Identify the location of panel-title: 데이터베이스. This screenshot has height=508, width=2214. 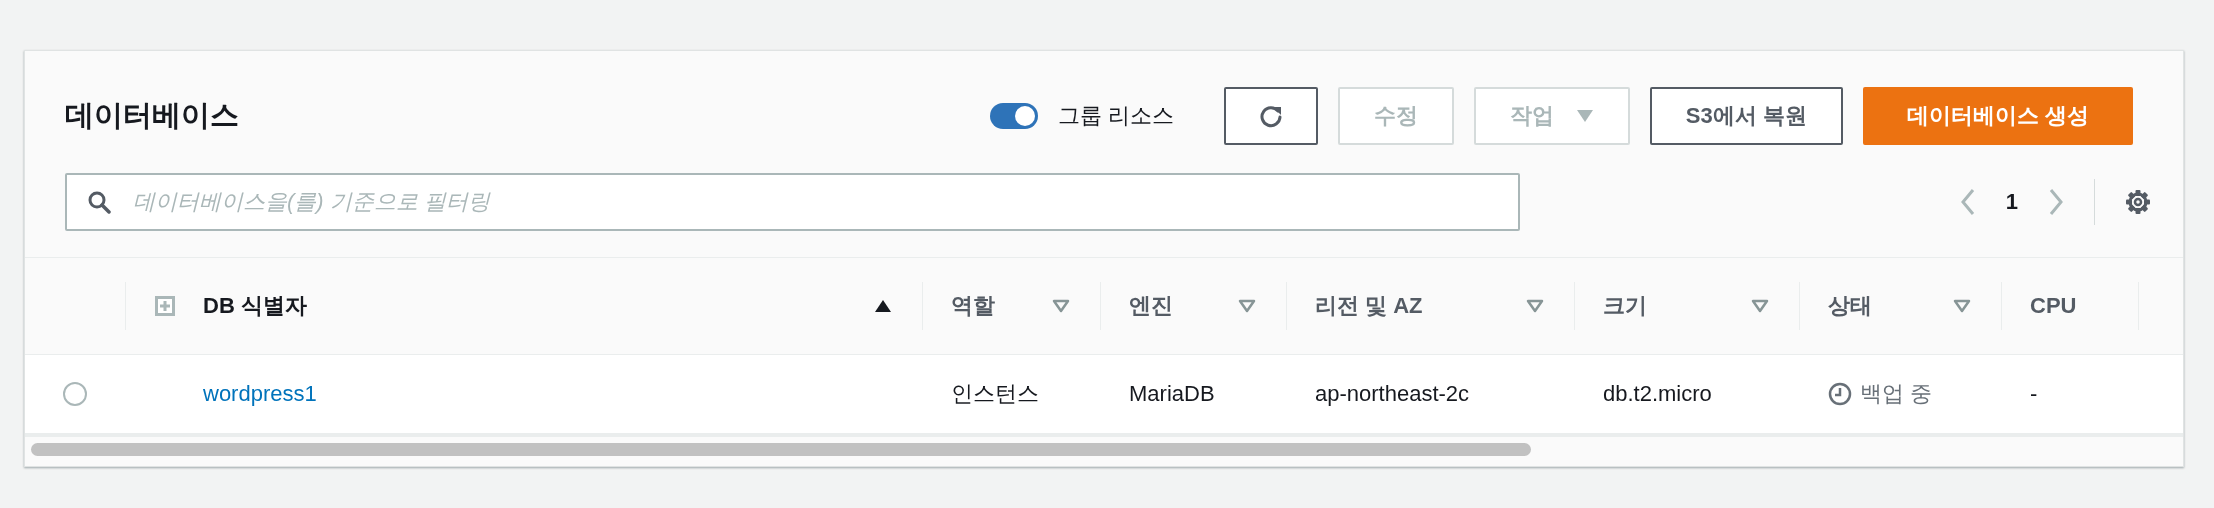
(152, 115).